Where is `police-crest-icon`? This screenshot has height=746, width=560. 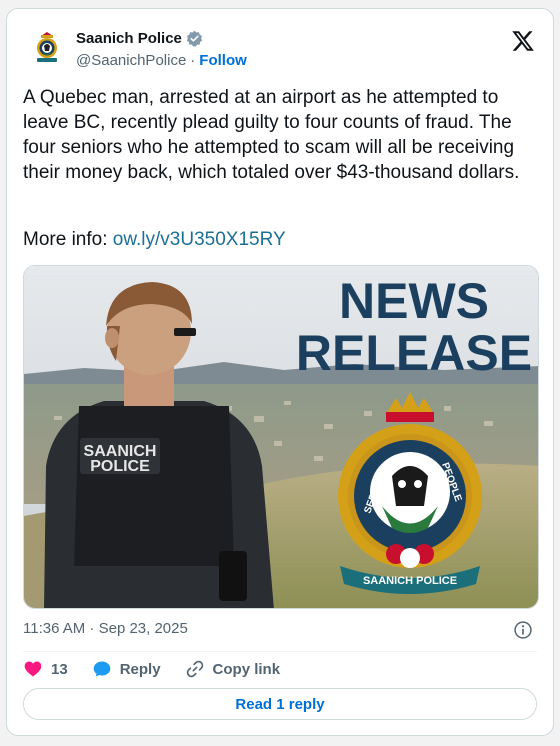 police-crest-icon is located at coordinates (47, 47).